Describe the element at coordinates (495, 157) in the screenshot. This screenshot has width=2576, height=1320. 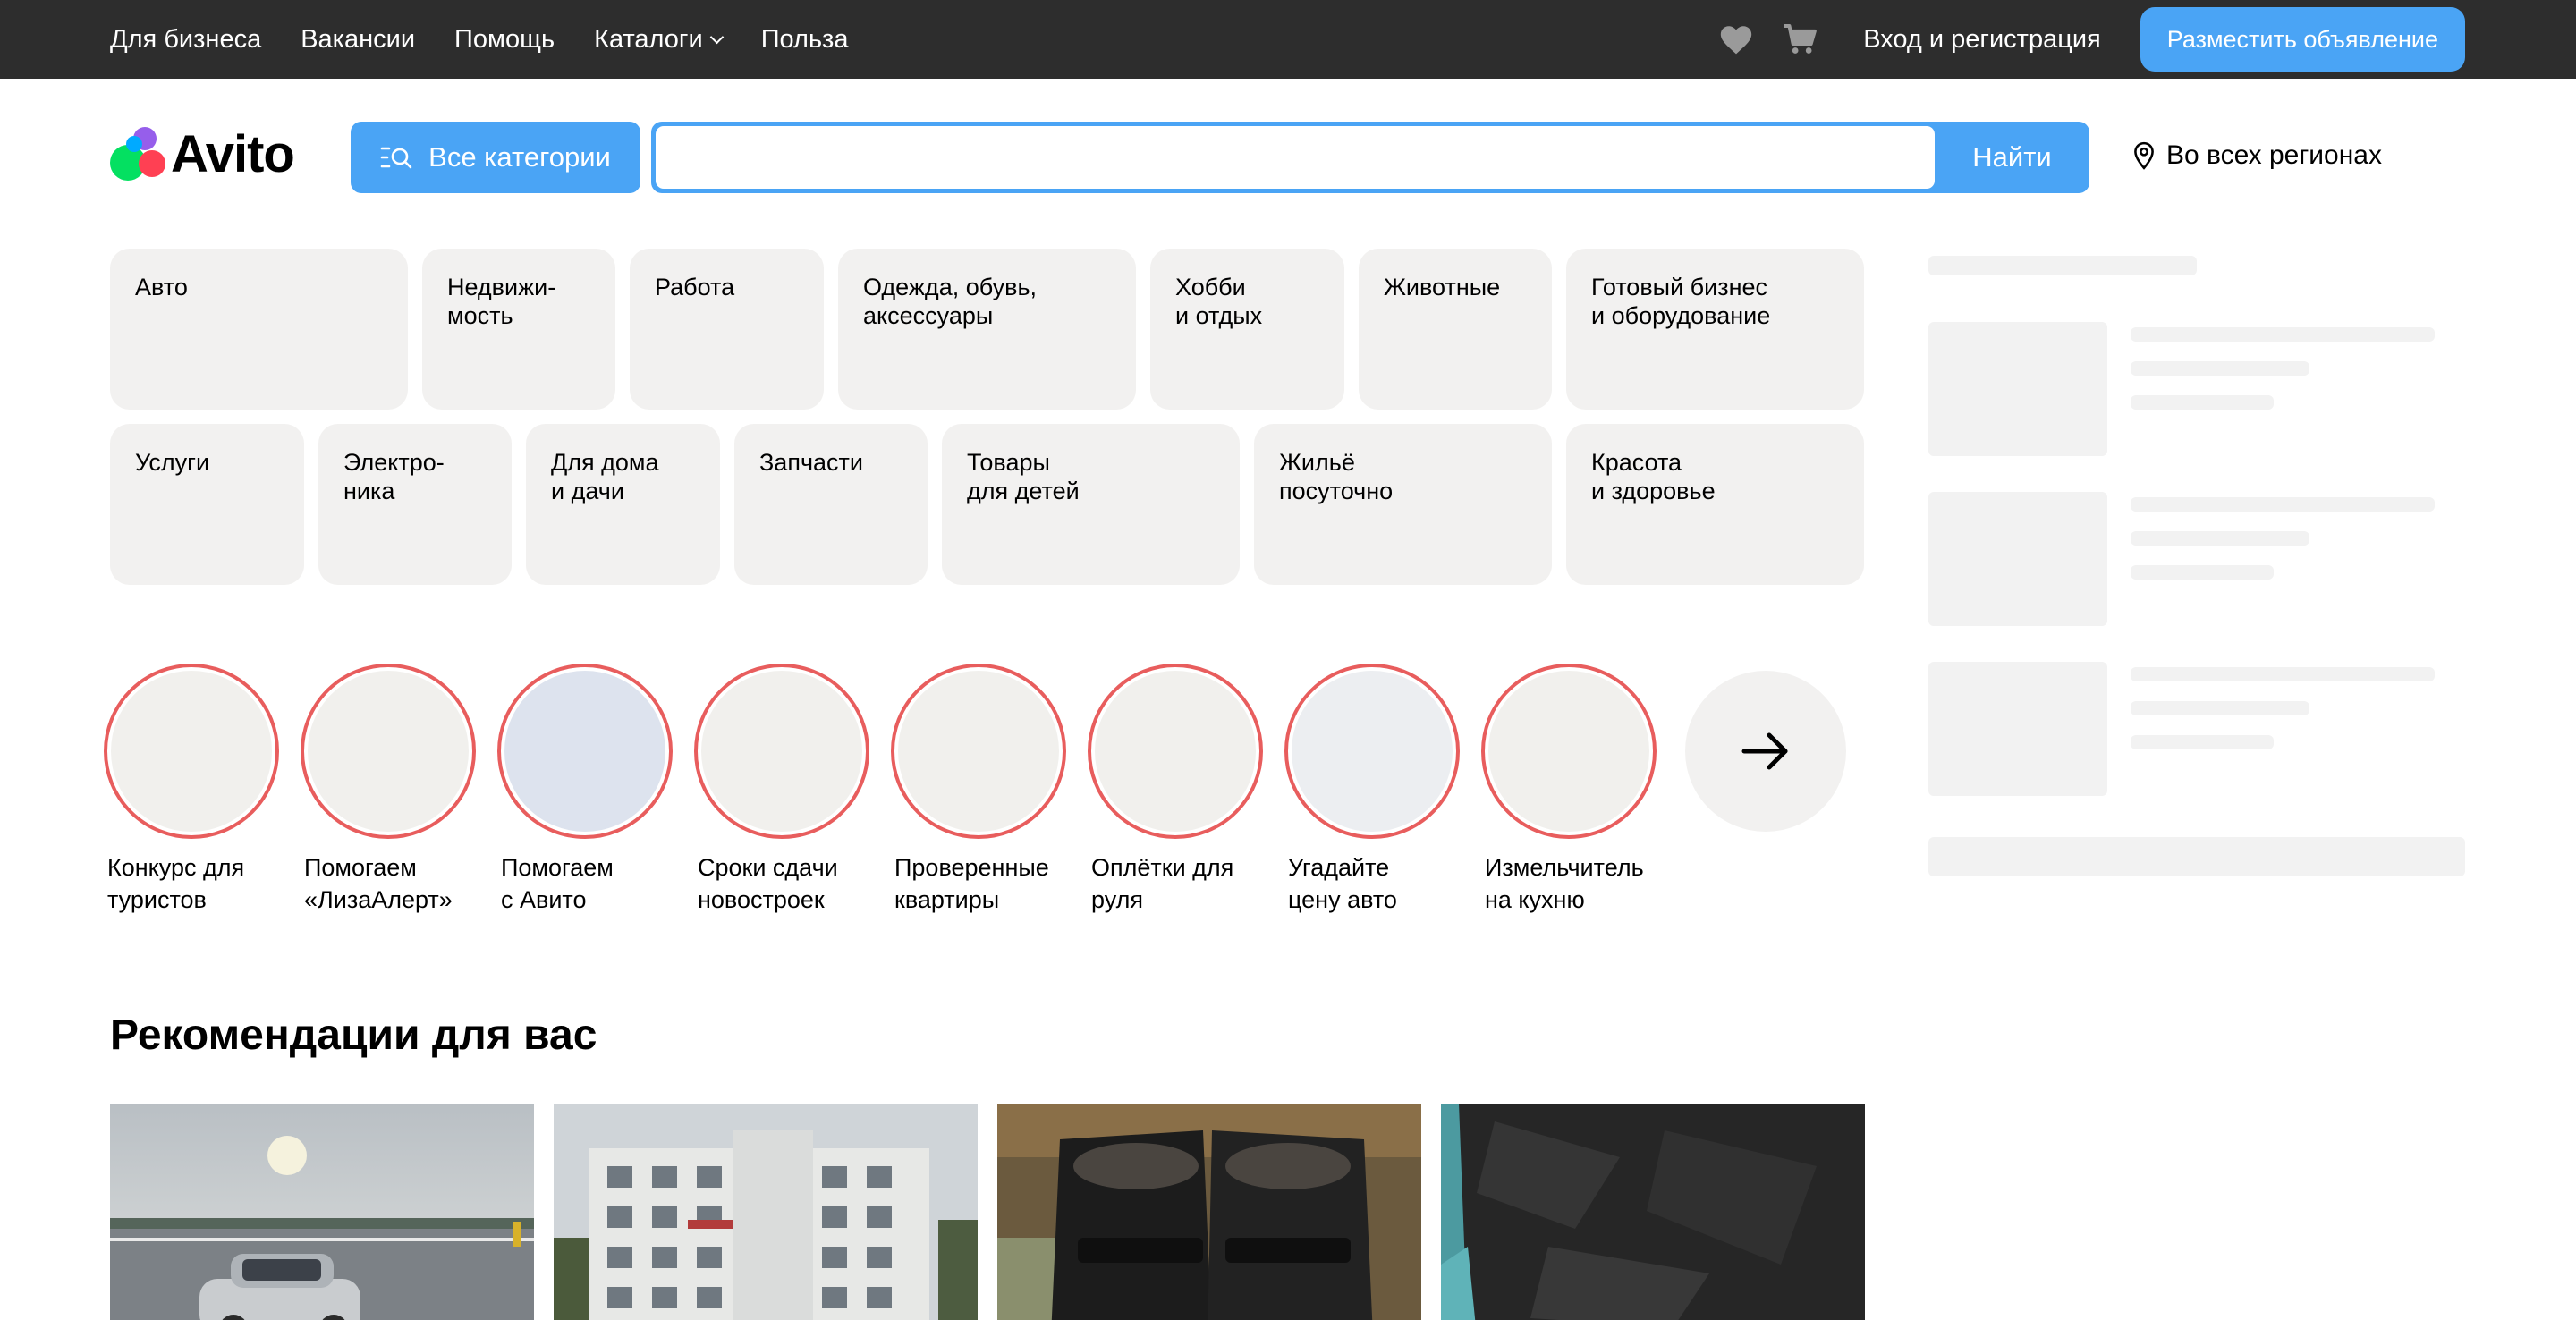
I see `all-categories-button: Все категории` at that location.